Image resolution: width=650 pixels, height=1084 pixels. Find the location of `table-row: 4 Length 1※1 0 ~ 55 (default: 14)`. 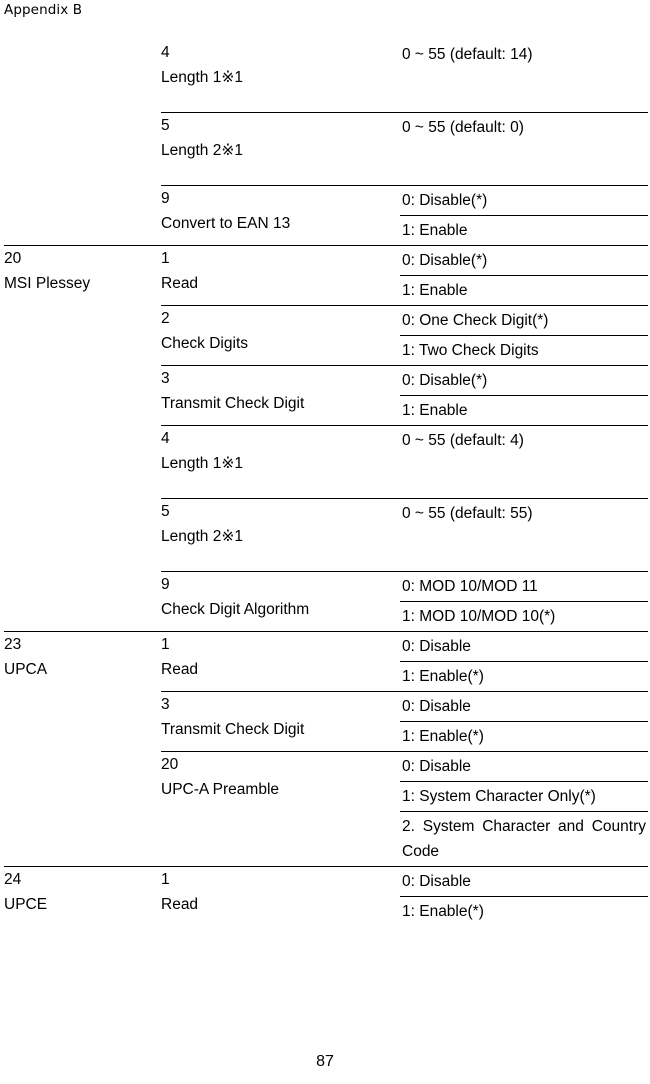

table-row: 4 Length 1※1 0 ~ 55 (default: 14) is located at coordinates (326, 76).